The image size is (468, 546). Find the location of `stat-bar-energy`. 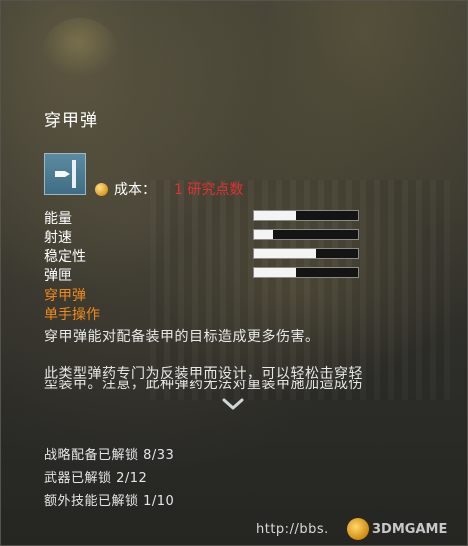

stat-bar-energy is located at coordinates (306, 215).